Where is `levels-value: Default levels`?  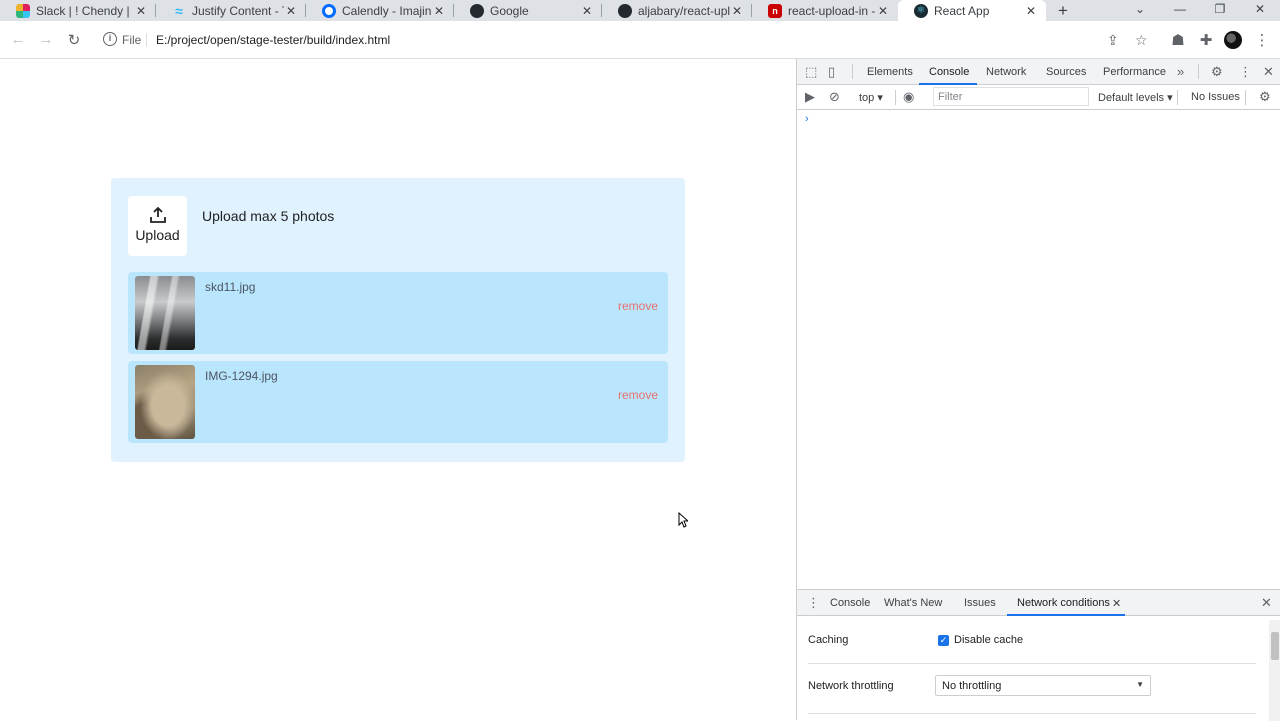 levels-value: Default levels is located at coordinates (1131, 98).